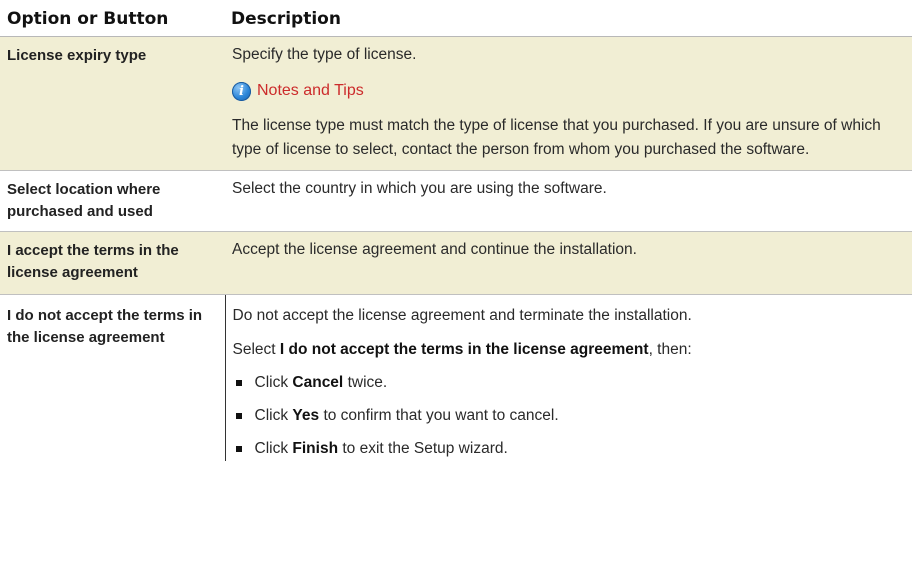 This screenshot has height=569, width=912. What do you see at coordinates (565, 91) in the screenshot?
I see `notes-heading: i Notes and Tips` at bounding box center [565, 91].